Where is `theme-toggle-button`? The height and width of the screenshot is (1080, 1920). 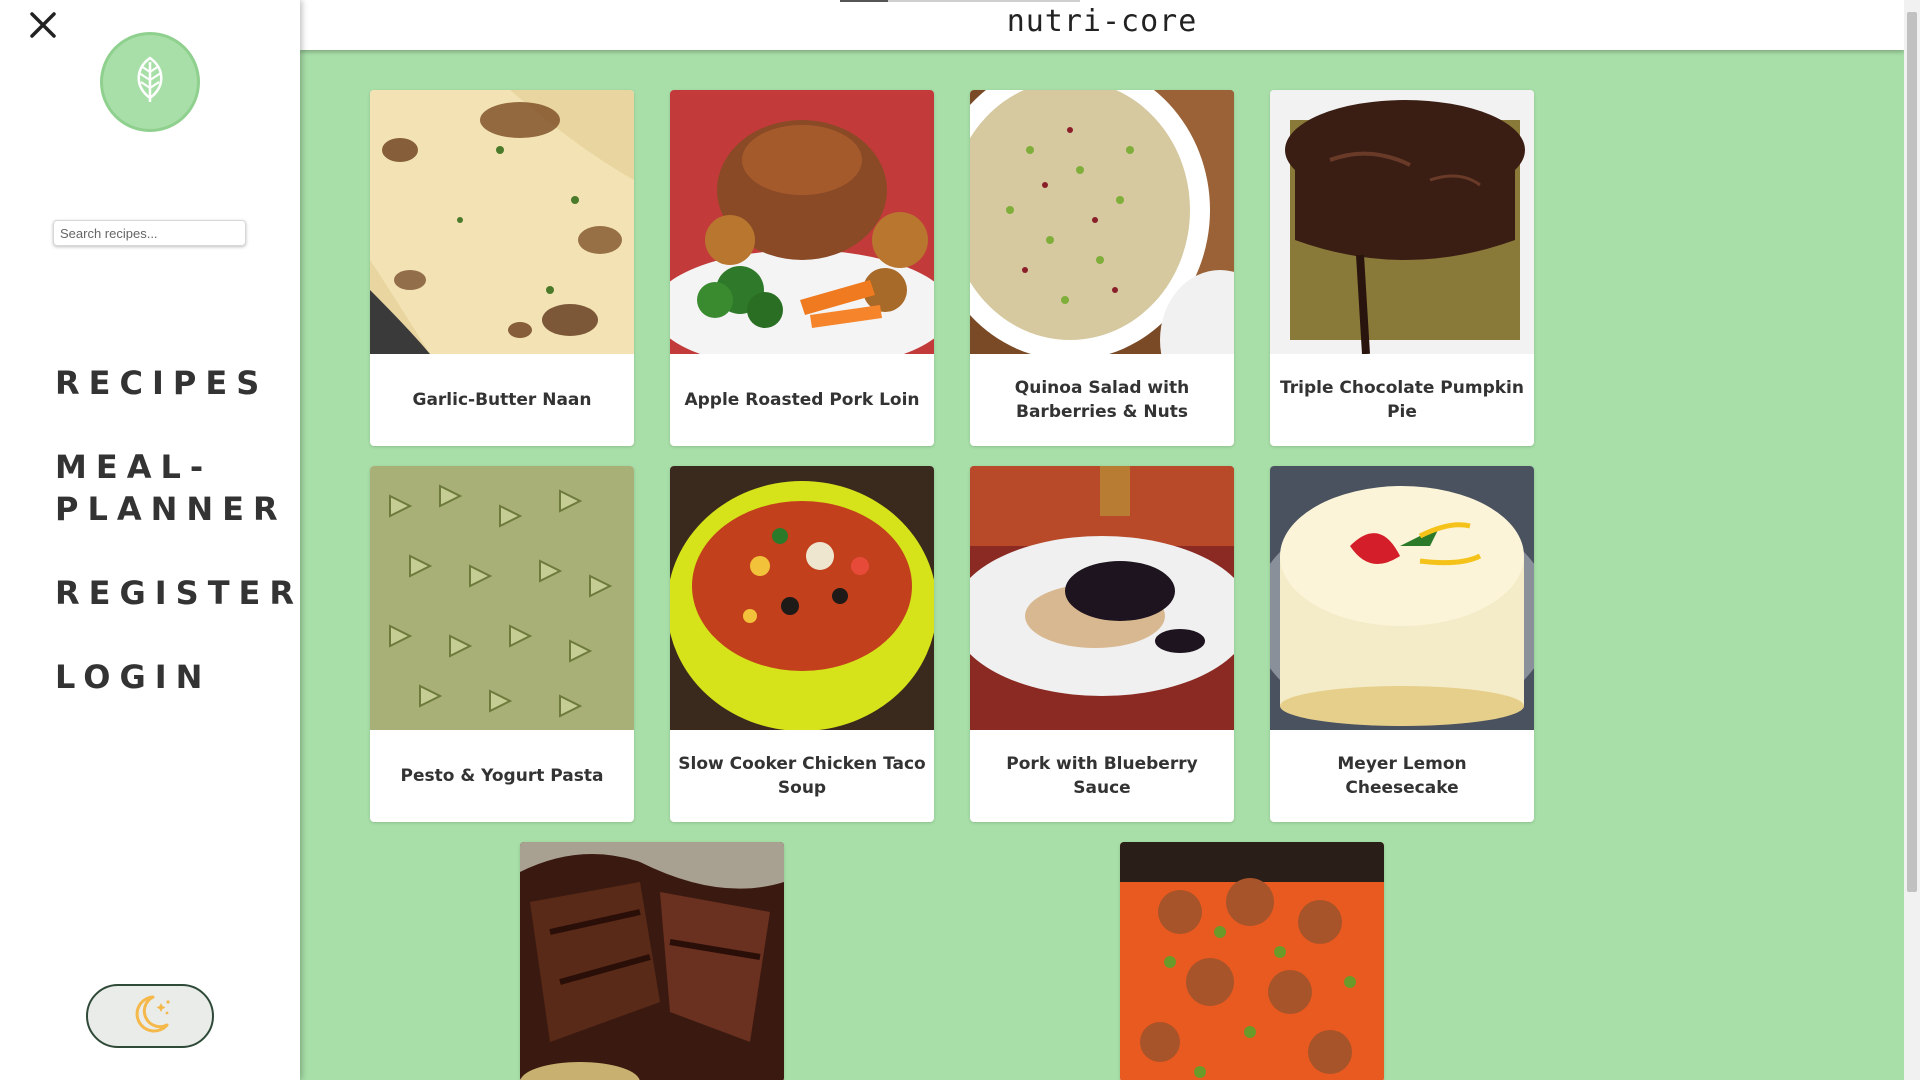 theme-toggle-button is located at coordinates (150, 1016).